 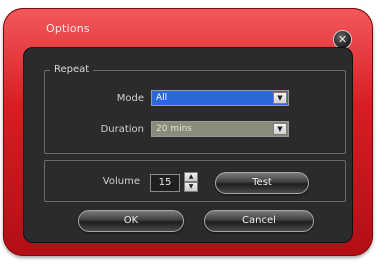 I want to click on volume-stepper: ▲ ▼, so click(x=191, y=182).